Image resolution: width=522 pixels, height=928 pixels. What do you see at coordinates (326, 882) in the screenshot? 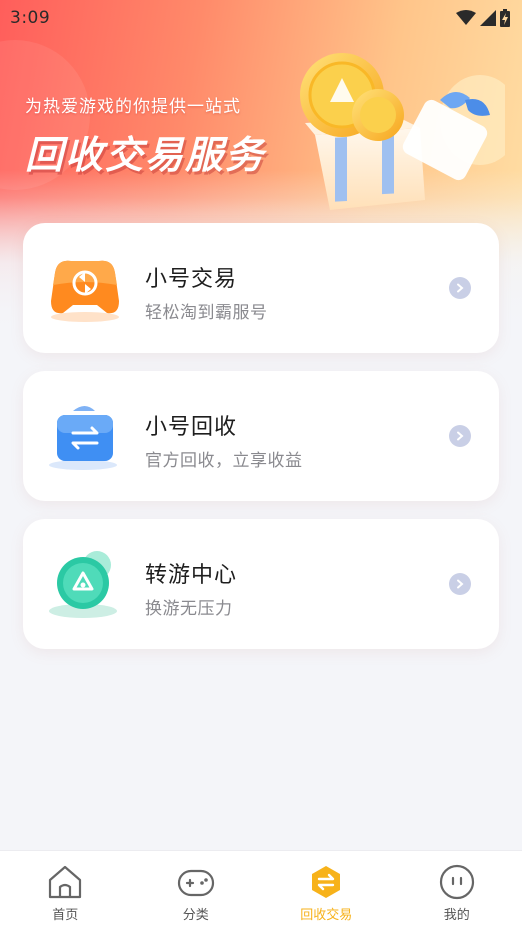
I see `exchange-hexagon-icon` at bounding box center [326, 882].